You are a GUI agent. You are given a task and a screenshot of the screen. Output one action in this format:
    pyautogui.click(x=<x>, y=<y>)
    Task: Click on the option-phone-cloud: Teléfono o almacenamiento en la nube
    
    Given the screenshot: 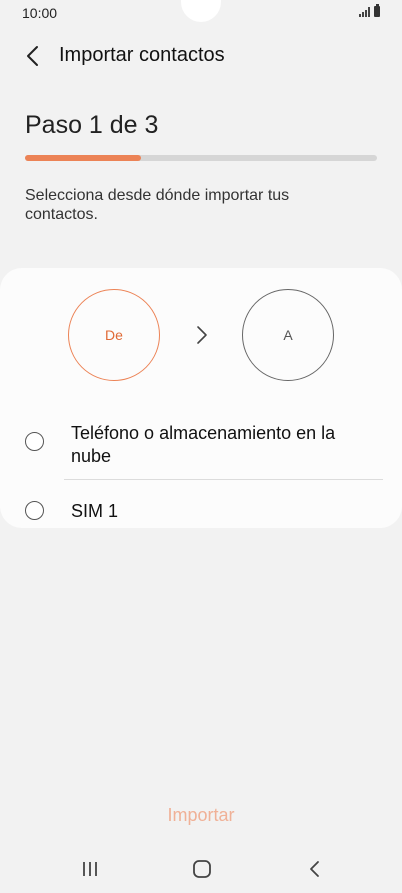 What is the action you would take?
    pyautogui.click(x=201, y=448)
    